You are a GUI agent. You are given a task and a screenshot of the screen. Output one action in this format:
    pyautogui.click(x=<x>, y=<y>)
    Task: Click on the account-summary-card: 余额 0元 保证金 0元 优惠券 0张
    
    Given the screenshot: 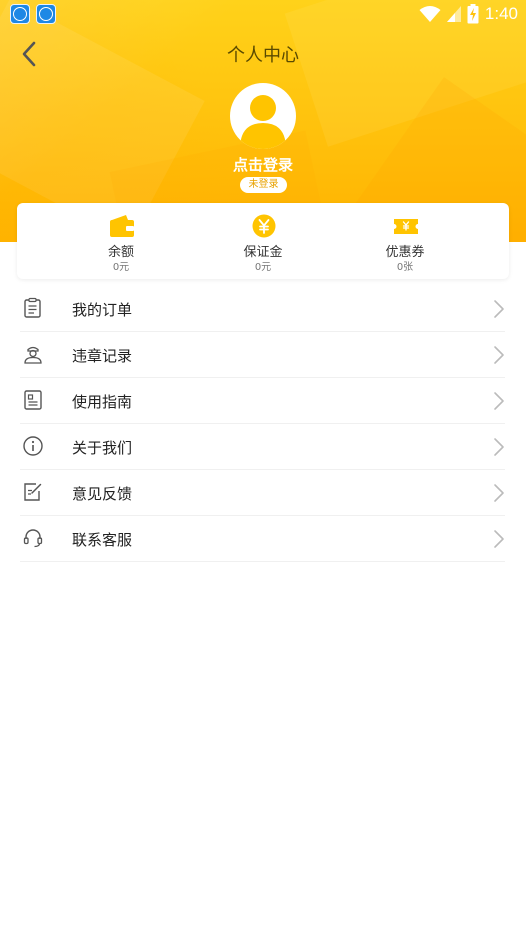 What is the action you would take?
    pyautogui.click(x=263, y=241)
    